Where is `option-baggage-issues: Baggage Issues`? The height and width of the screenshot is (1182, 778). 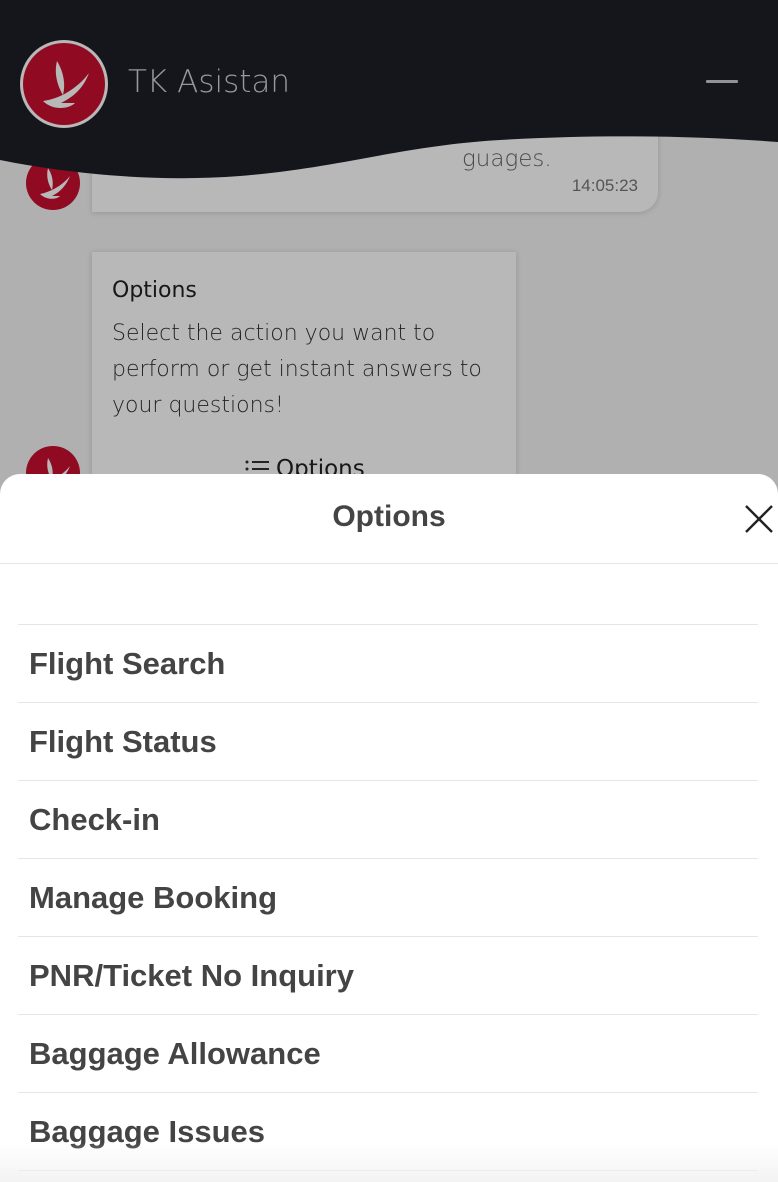
option-baggage-issues: Baggage Issues is located at coordinates (388, 1132).